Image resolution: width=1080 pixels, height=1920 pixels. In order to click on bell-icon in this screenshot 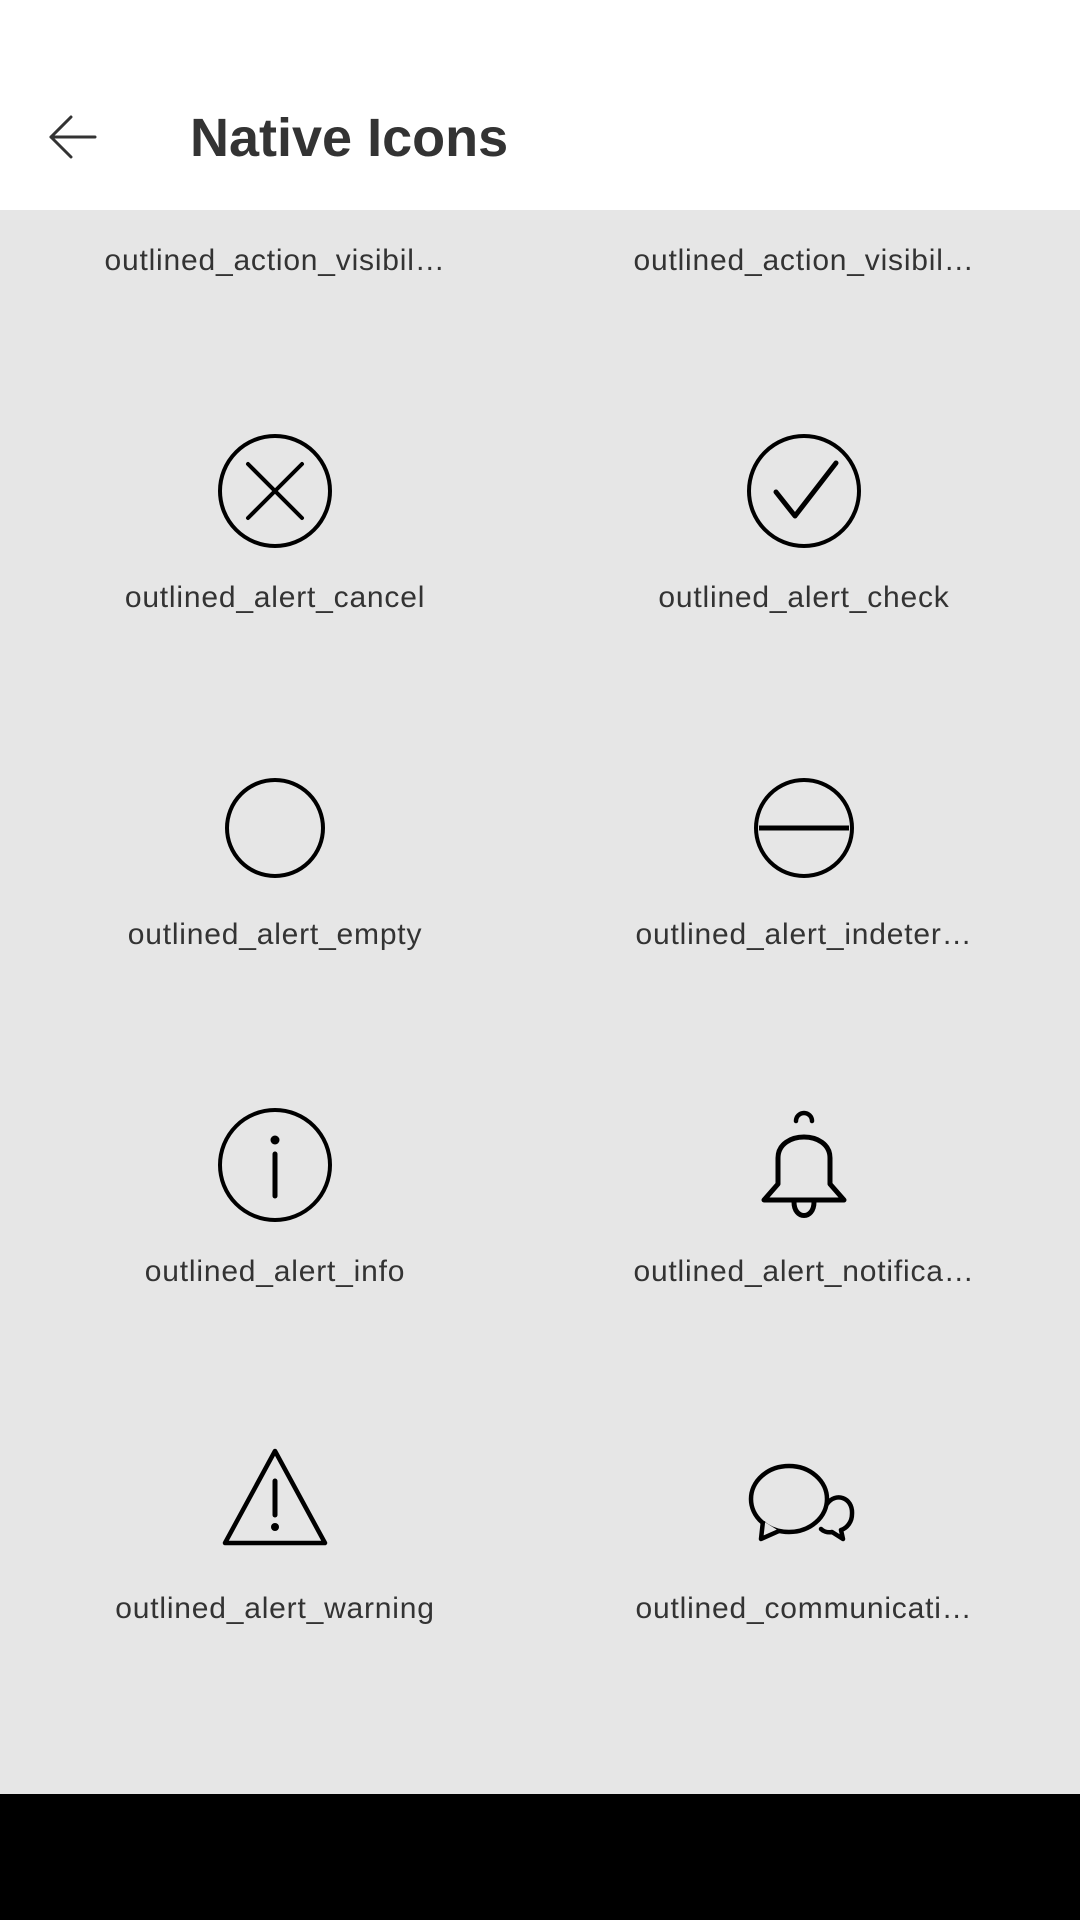, I will do `click(804, 1165)`.